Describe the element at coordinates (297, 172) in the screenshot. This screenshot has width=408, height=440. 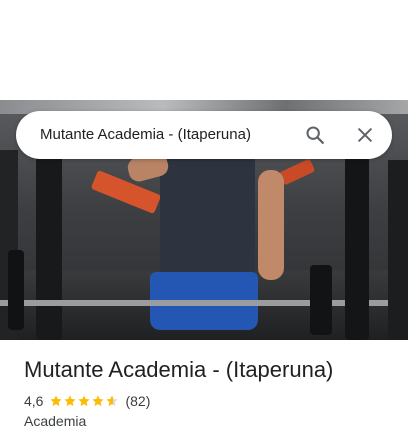
I see `photo-bench` at that location.